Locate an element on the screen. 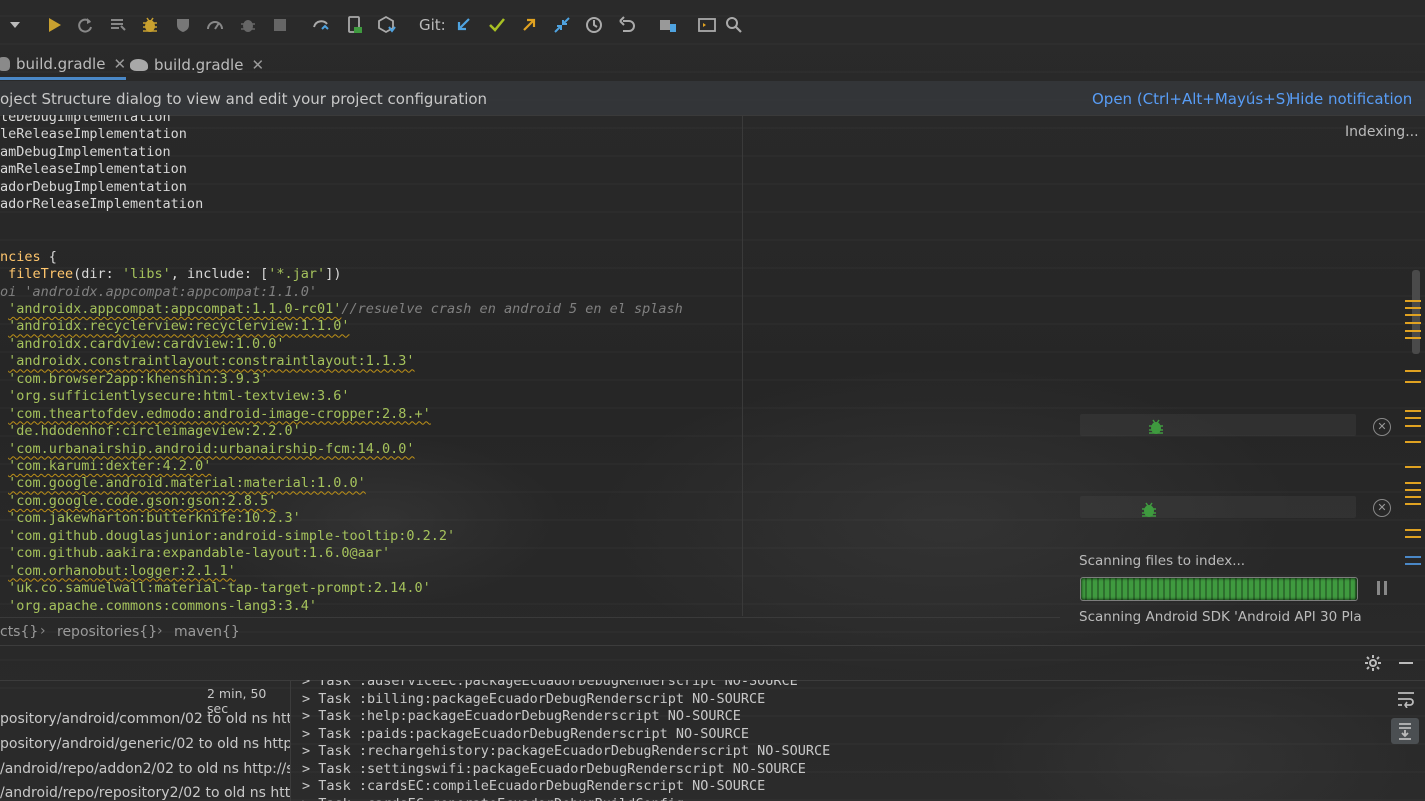  search-icon is located at coordinates (734, 25).